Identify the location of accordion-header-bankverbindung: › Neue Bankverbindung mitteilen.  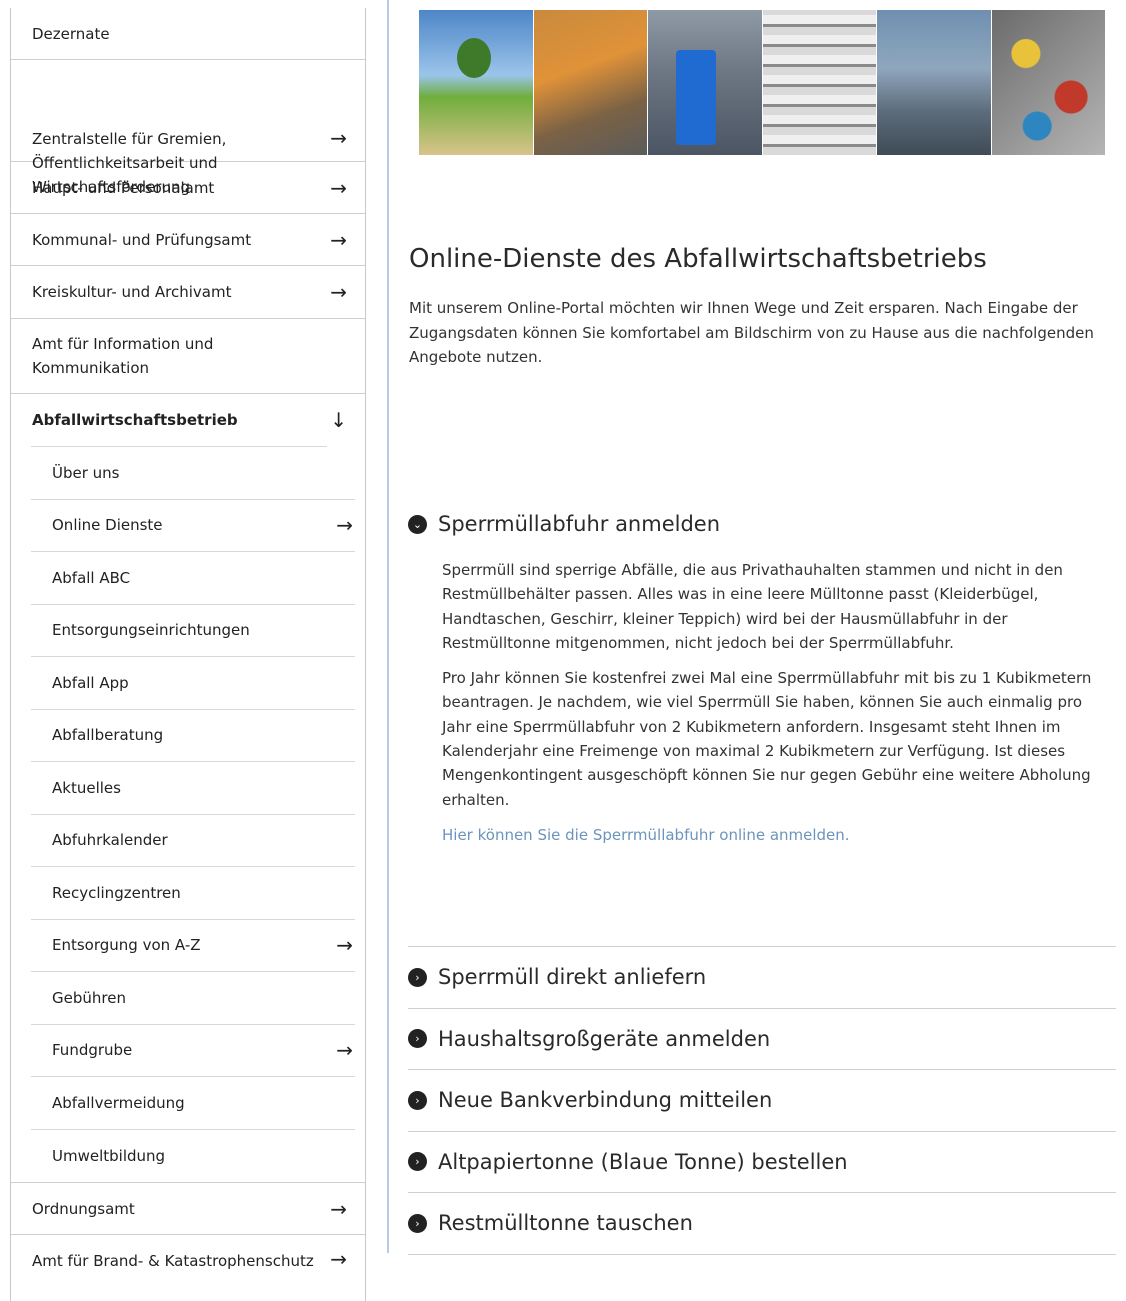
(762, 1101).